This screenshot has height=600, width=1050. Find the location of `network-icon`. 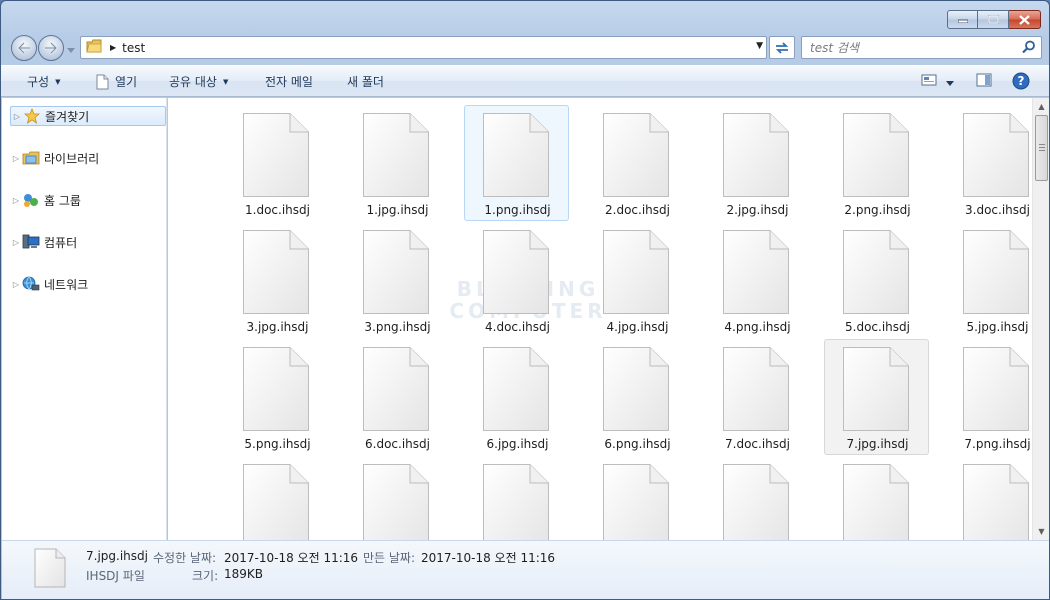

network-icon is located at coordinates (31, 284).